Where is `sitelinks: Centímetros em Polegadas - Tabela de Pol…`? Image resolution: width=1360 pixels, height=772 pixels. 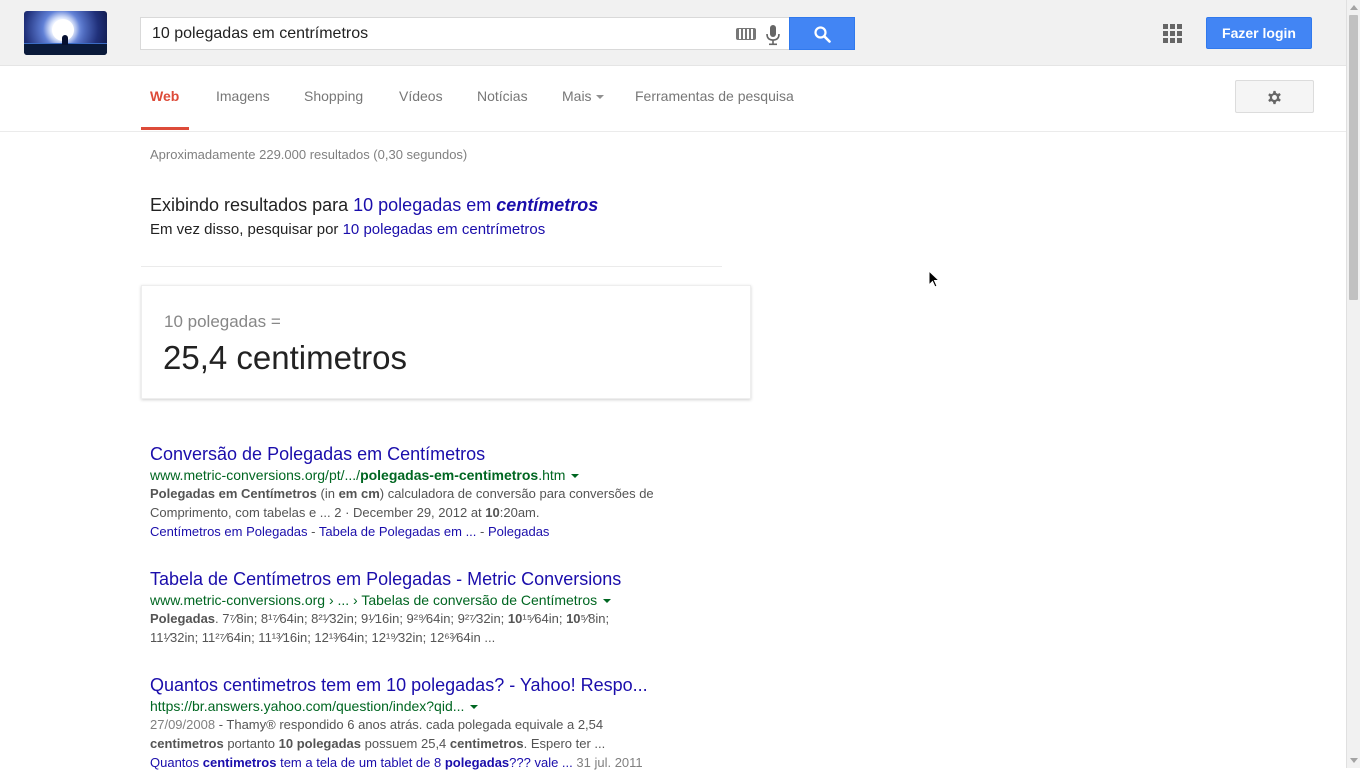
sitelinks: Centímetros em Polegadas - Tabela de Pol… is located at coordinates (350, 531).